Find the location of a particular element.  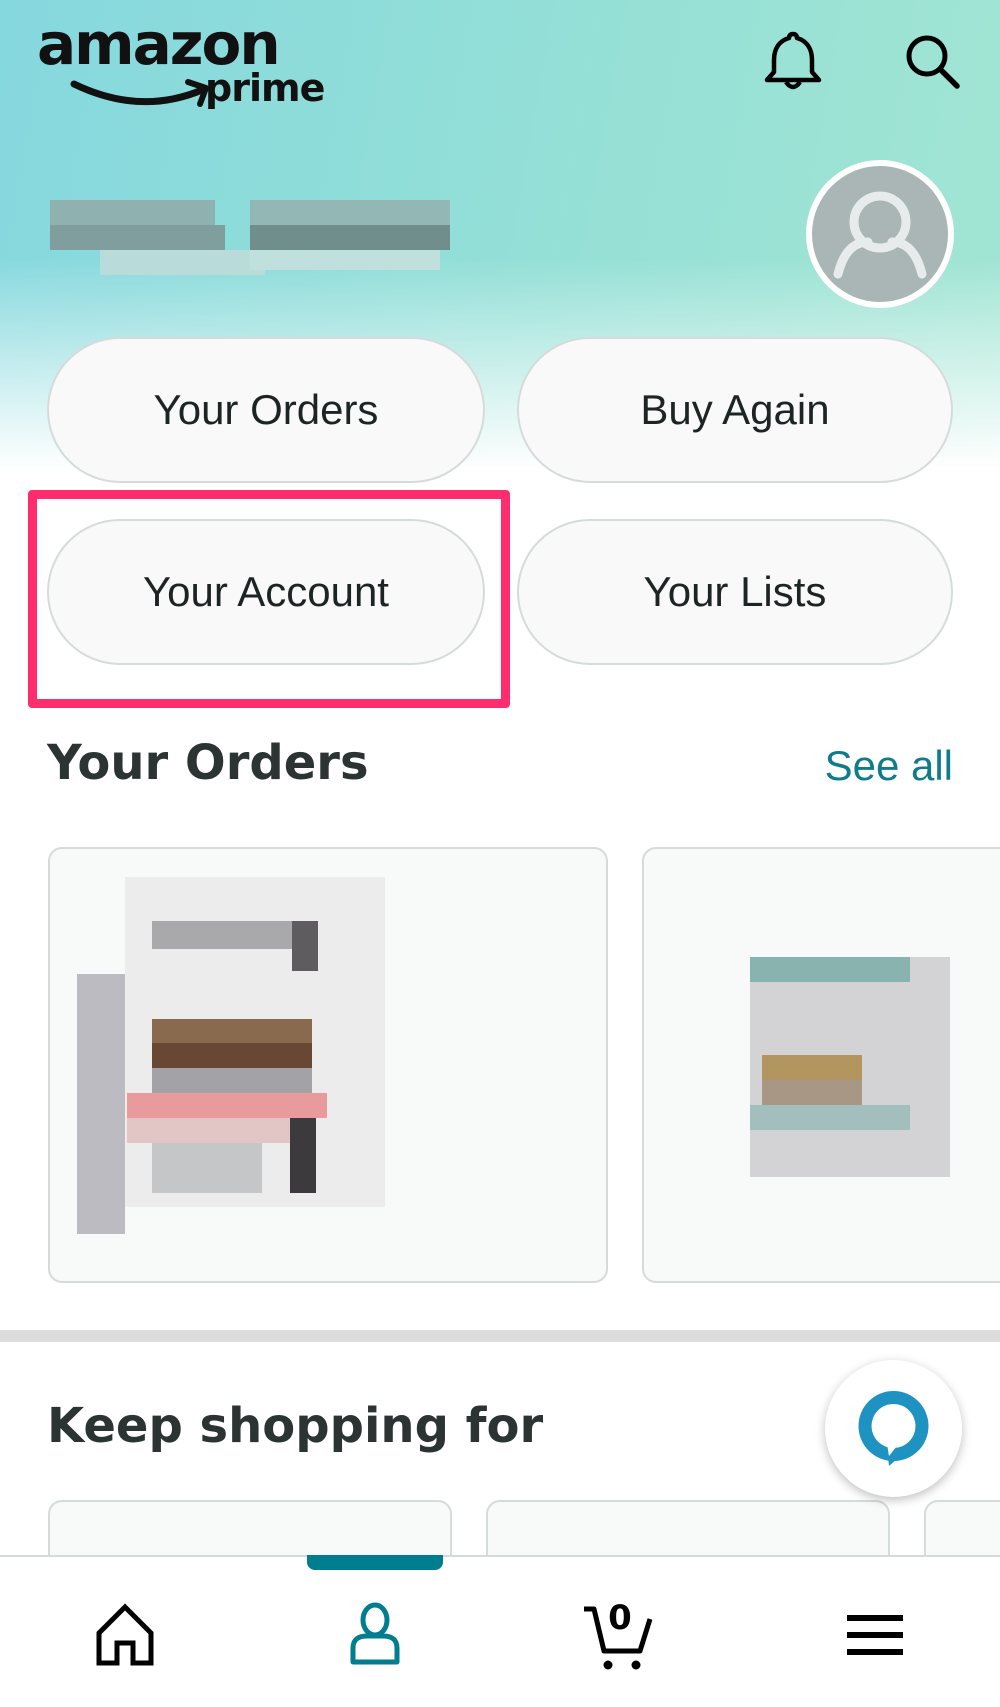

alexa-icon is located at coordinates (893, 1428).